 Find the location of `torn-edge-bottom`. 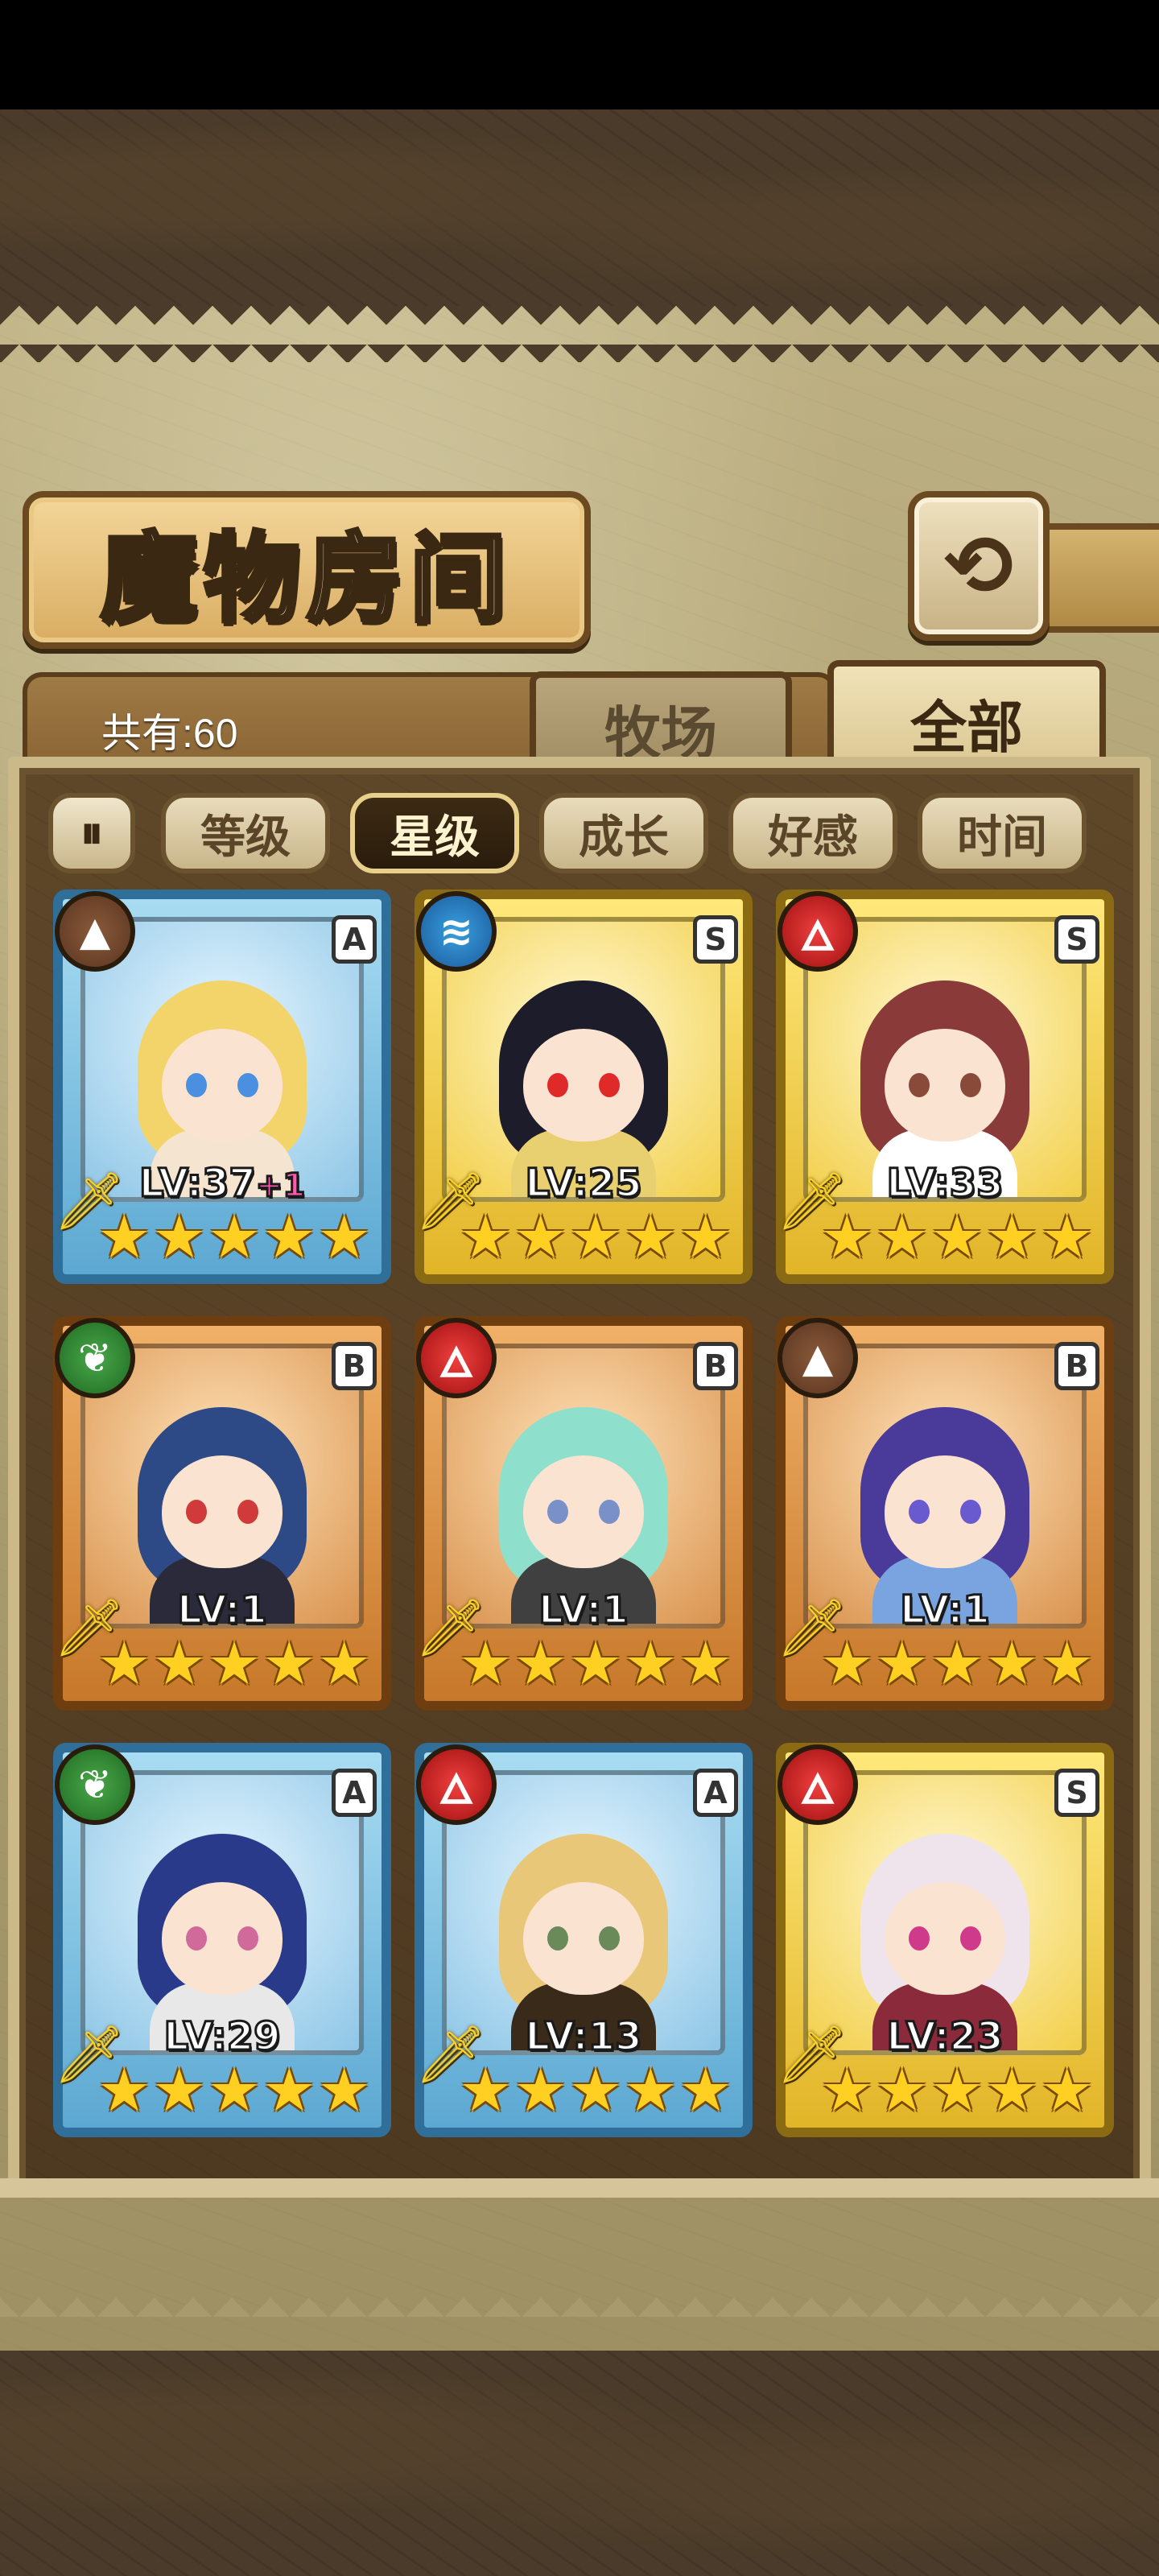

torn-edge-bottom is located at coordinates (579, 2306).